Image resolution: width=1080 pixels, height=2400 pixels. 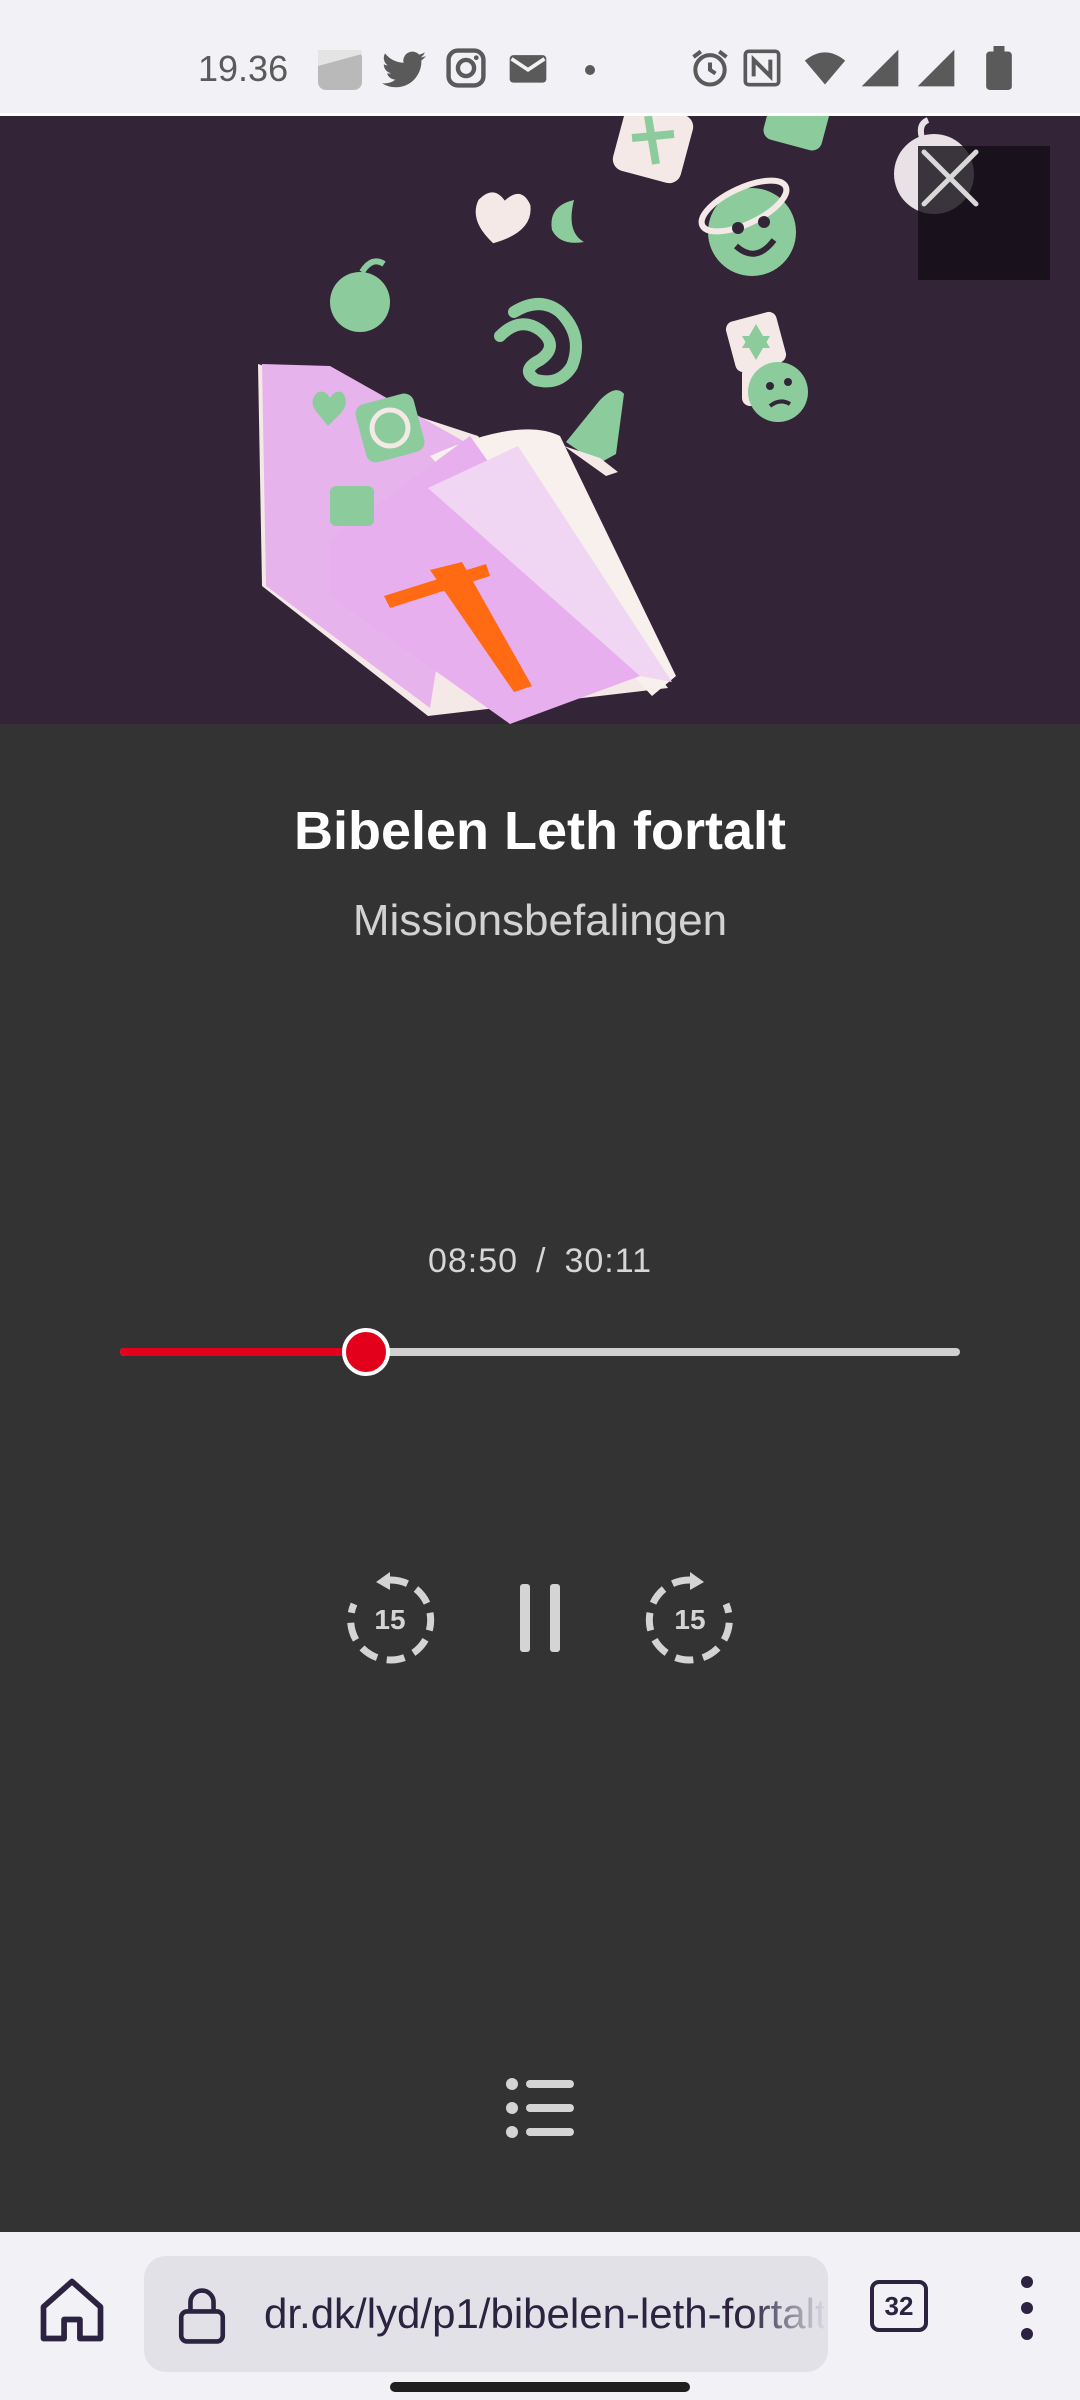 I want to click on forward-15-button: 15, so click(x=690, y=1620).